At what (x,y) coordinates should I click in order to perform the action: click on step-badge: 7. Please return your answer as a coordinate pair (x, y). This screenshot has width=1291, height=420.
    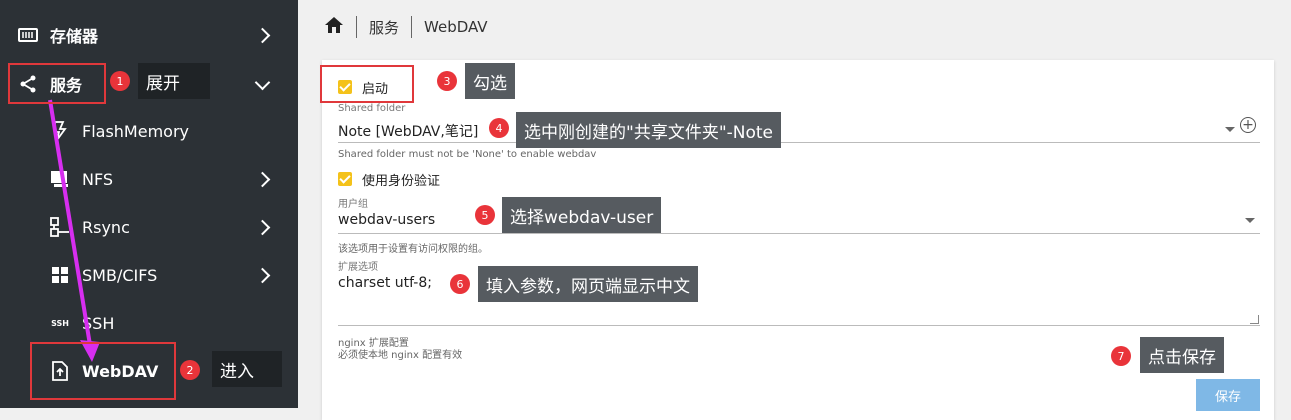
    Looking at the image, I should click on (1121, 356).